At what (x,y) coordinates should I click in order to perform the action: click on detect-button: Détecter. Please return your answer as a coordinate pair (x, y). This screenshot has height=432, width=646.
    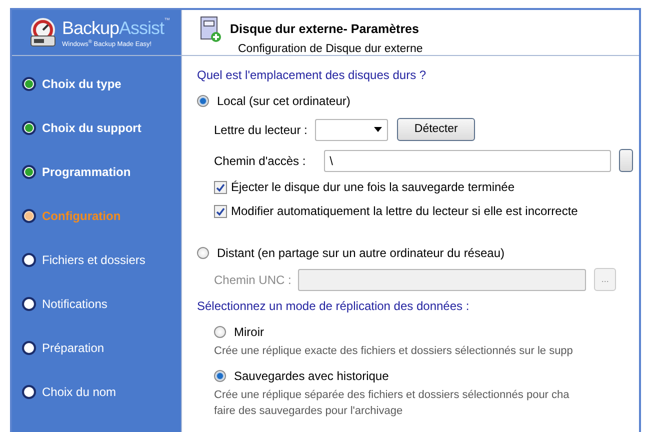
    Looking at the image, I should click on (436, 129).